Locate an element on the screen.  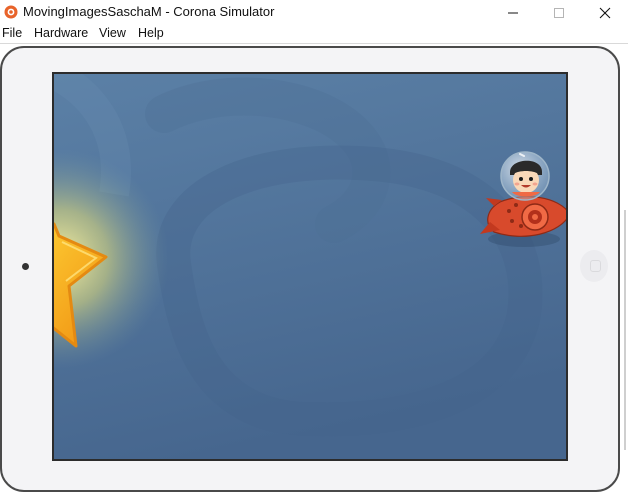
menu-view: View is located at coordinates (112, 33).